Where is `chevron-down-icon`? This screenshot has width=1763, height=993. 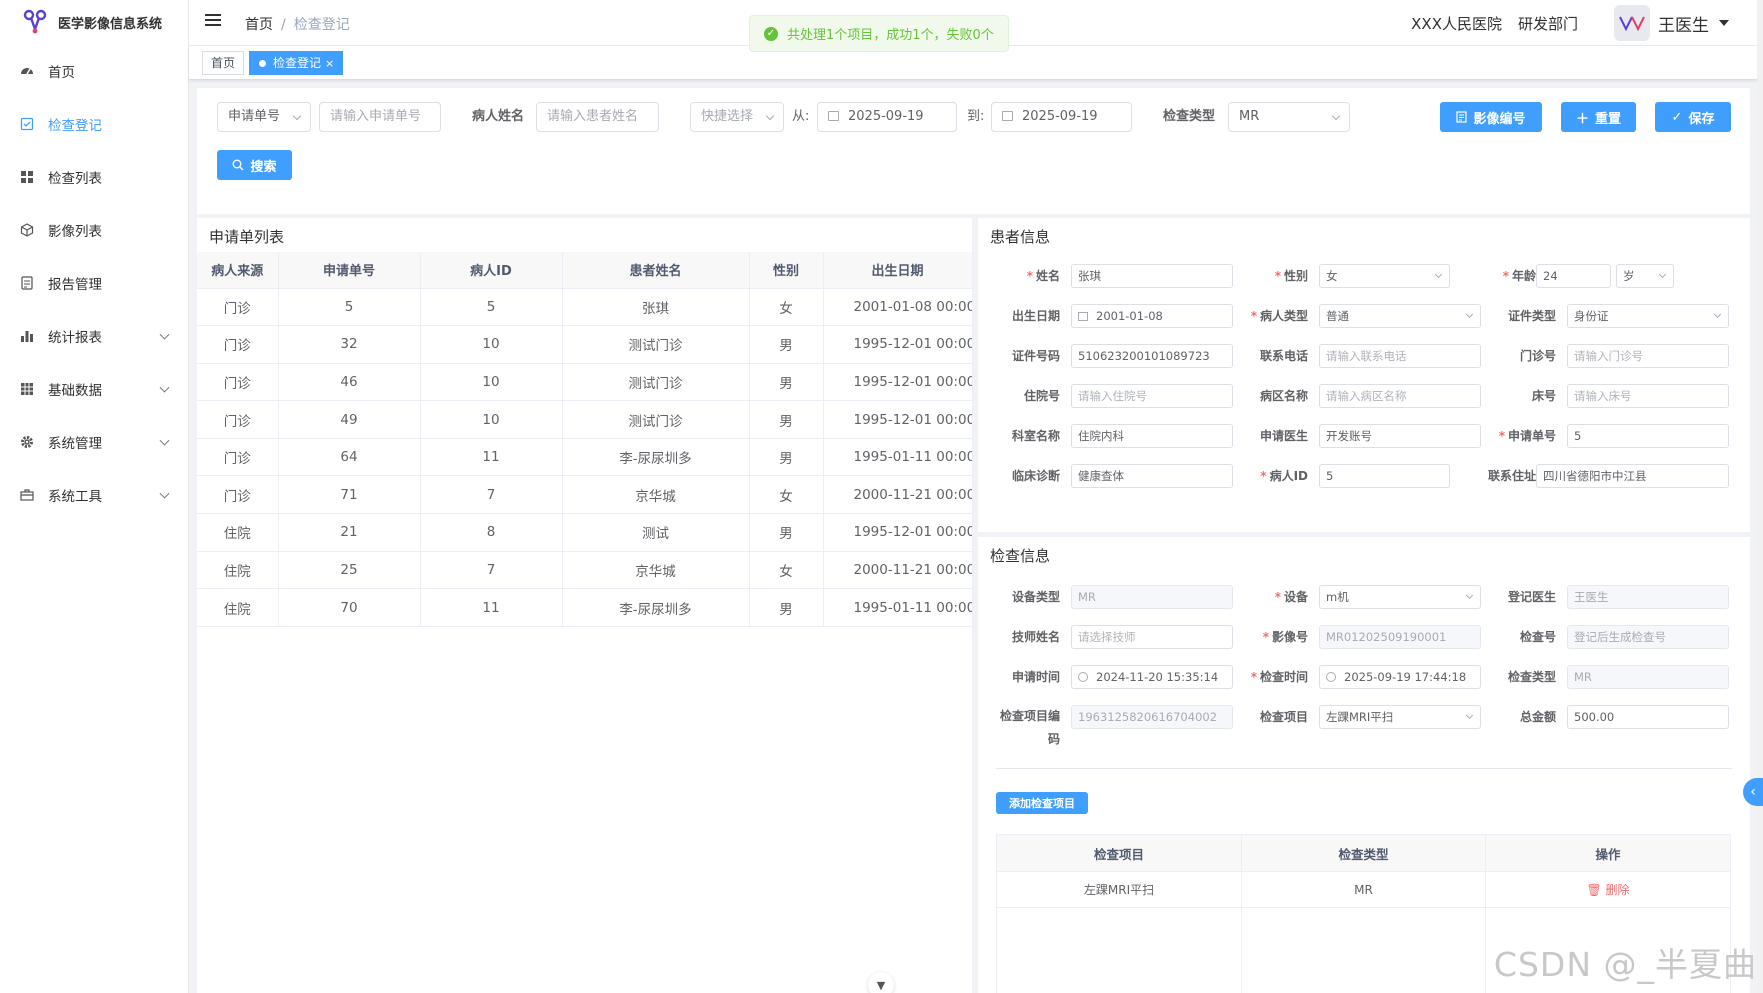
chevron-down-icon is located at coordinates (297, 116).